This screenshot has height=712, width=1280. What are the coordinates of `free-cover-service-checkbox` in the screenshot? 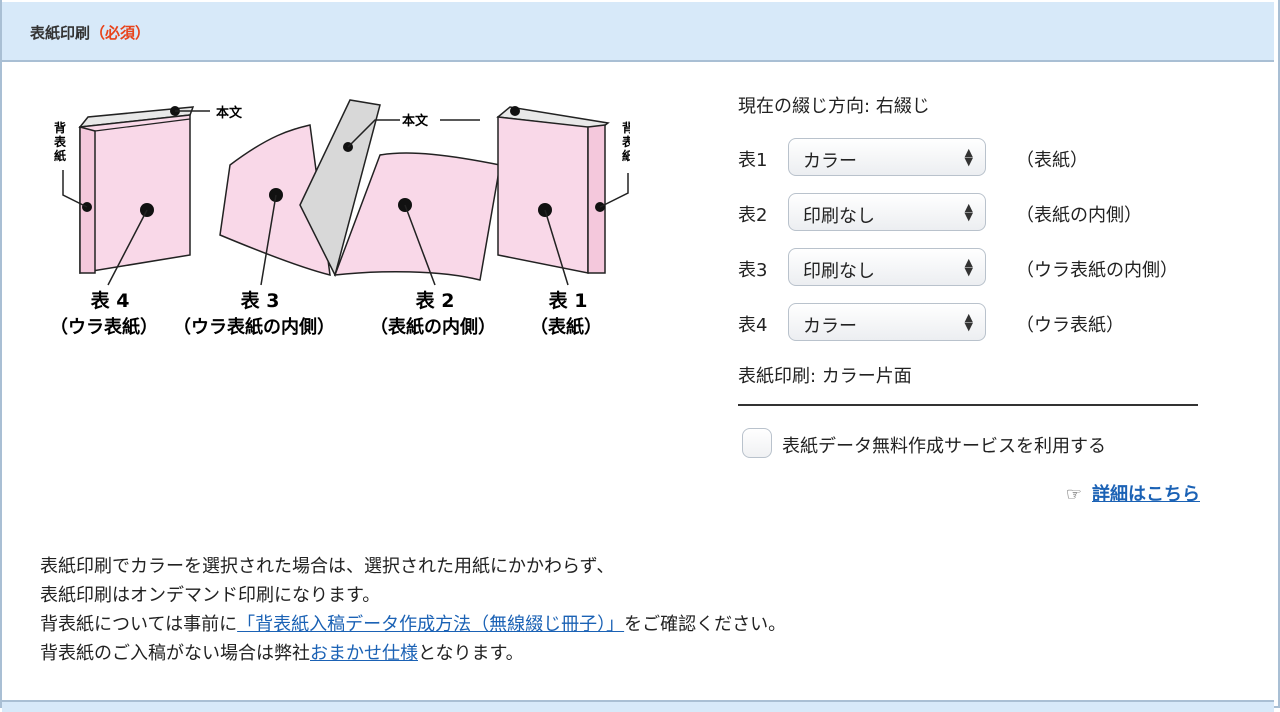 It's located at (757, 443).